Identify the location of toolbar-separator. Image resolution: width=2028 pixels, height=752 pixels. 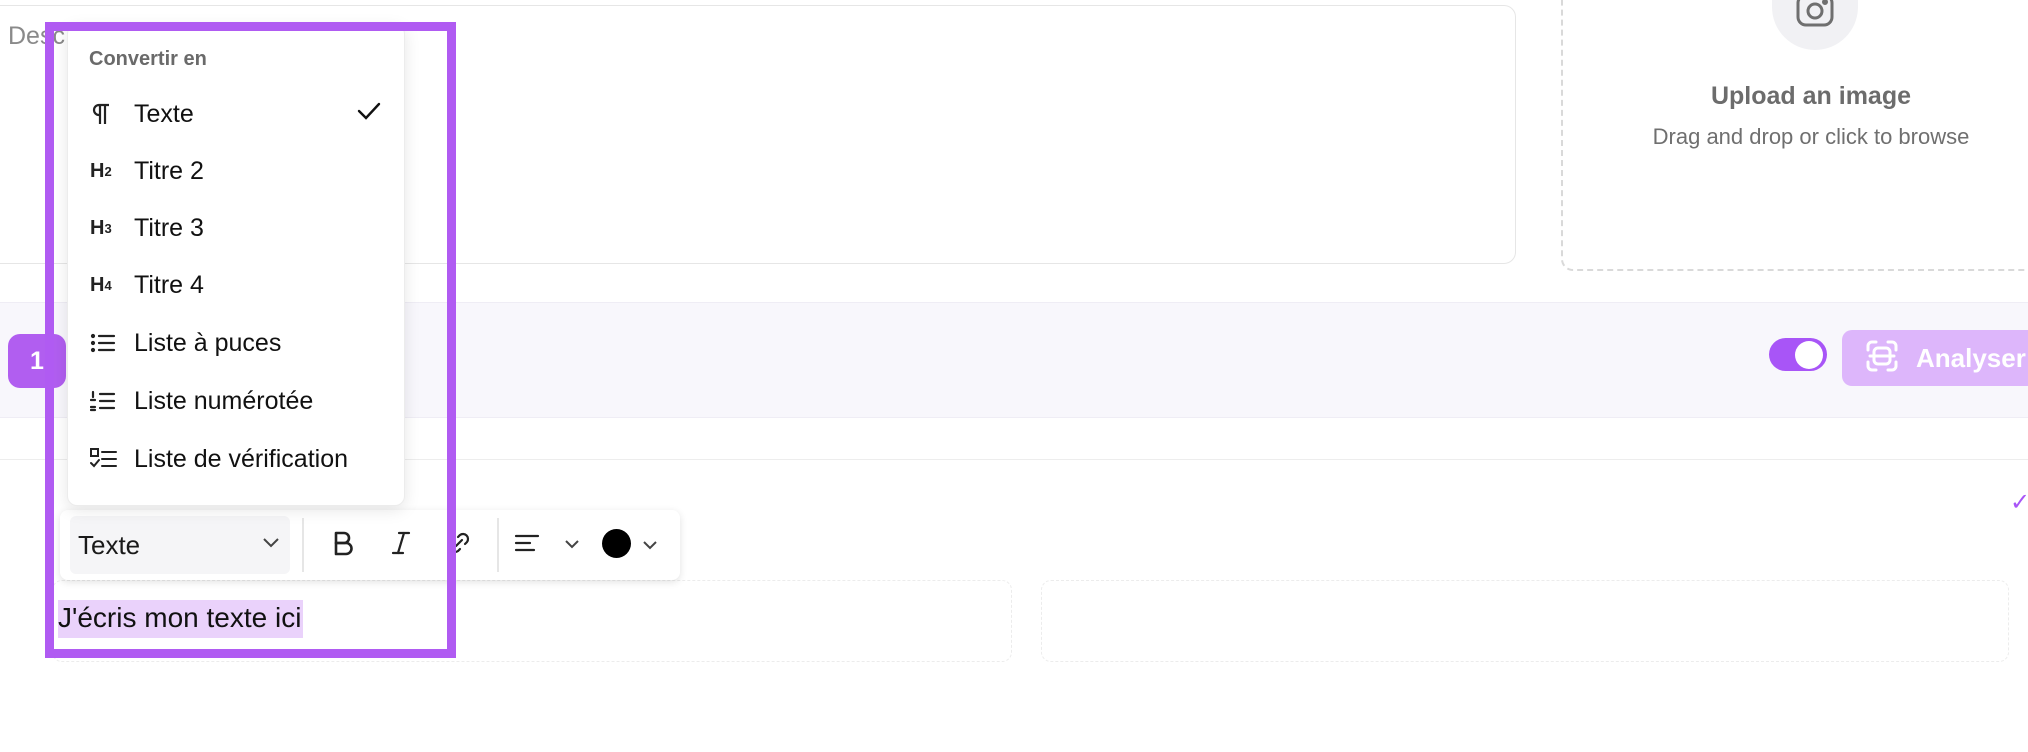
(498, 545).